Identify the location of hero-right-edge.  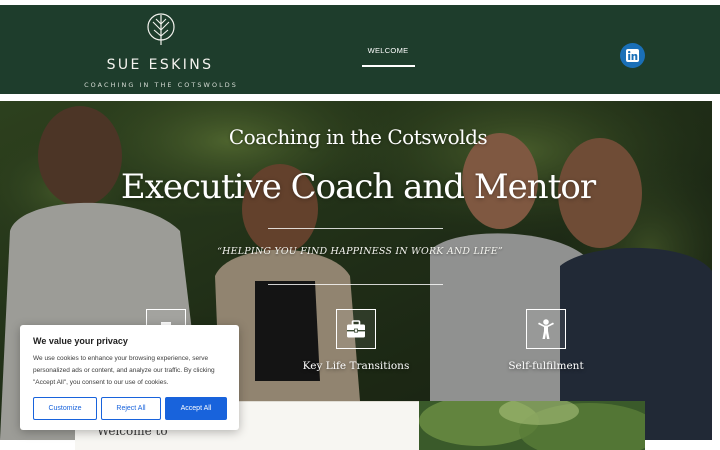
(716, 275).